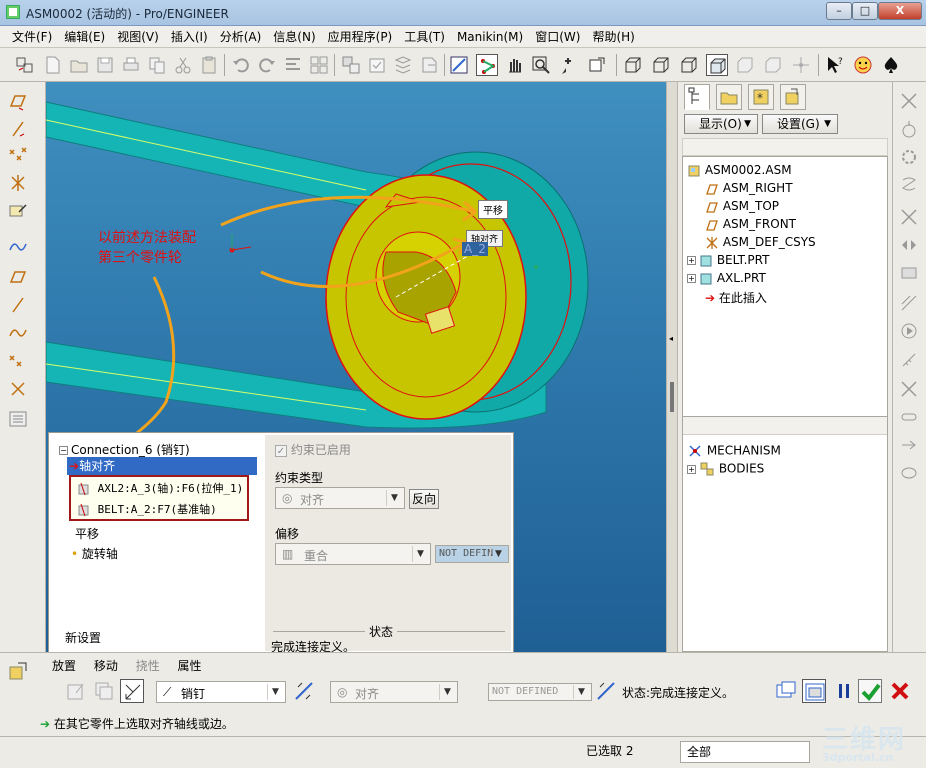 Image resolution: width=926 pixels, height=768 pixels. I want to click on no-hidden-icon, so click(689, 65).